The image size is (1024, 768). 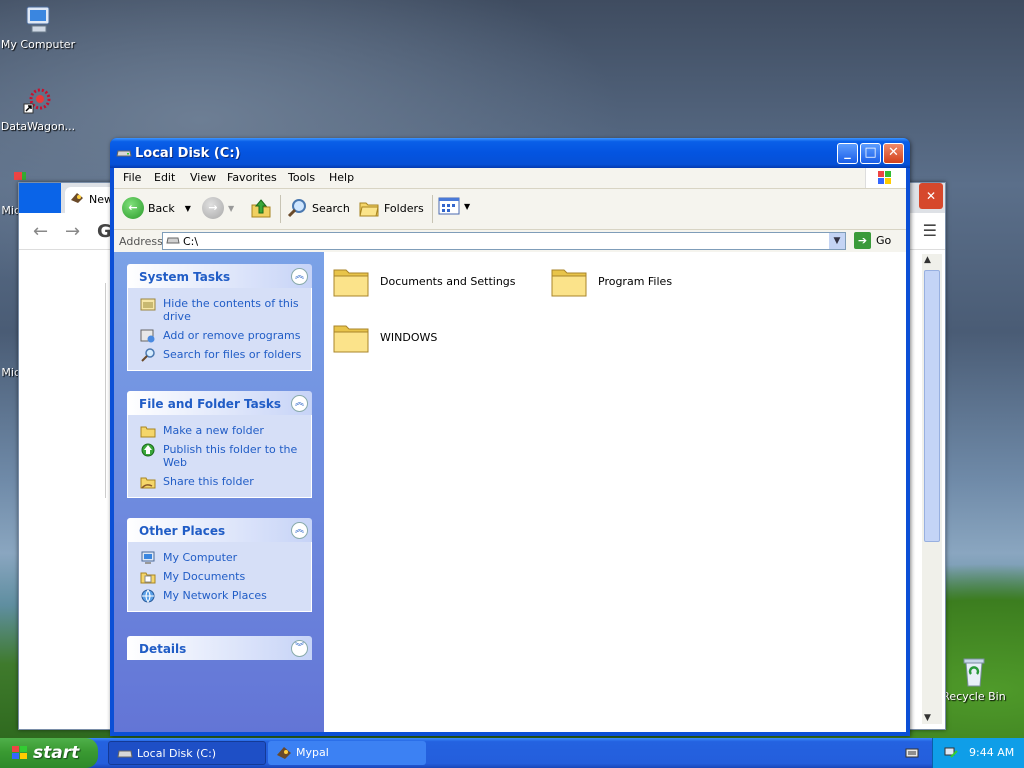 What do you see at coordinates (213, 208) in the screenshot?
I see `forward-arrow-icon: →` at bounding box center [213, 208].